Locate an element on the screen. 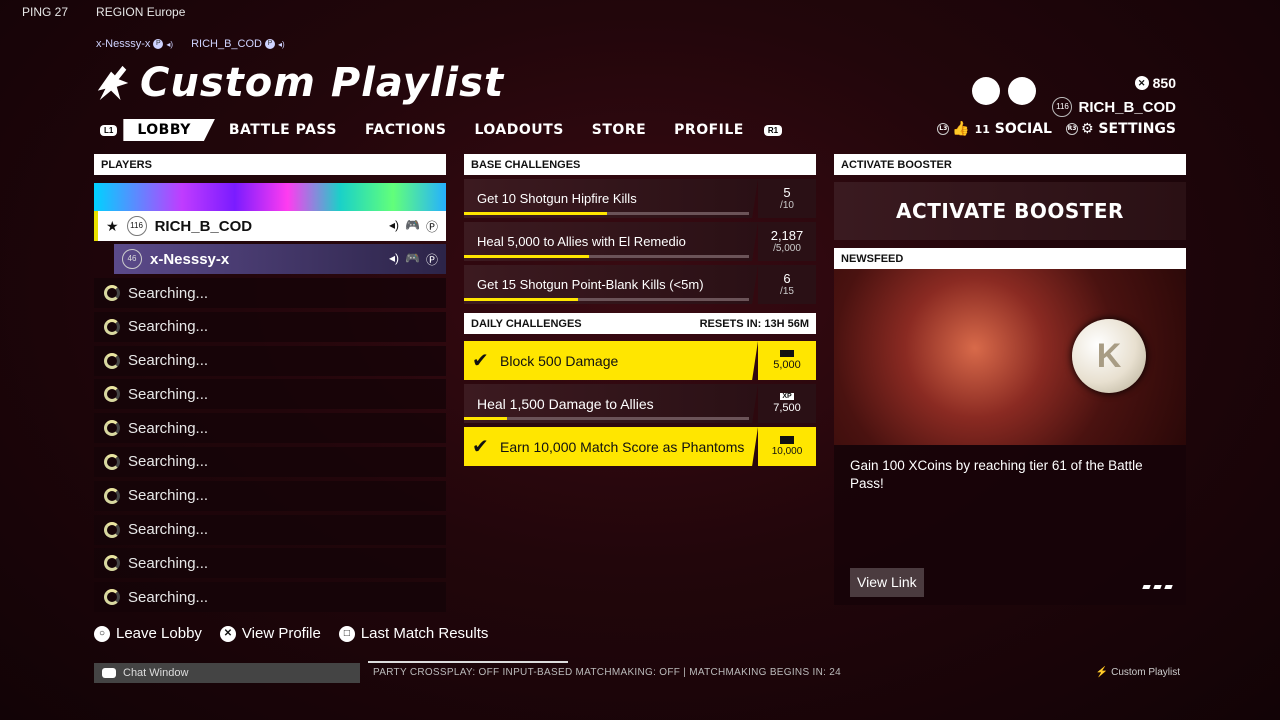 Image resolution: width=1280 pixels, height=720 pixels. star-icon: ★ is located at coordinates (112, 225).